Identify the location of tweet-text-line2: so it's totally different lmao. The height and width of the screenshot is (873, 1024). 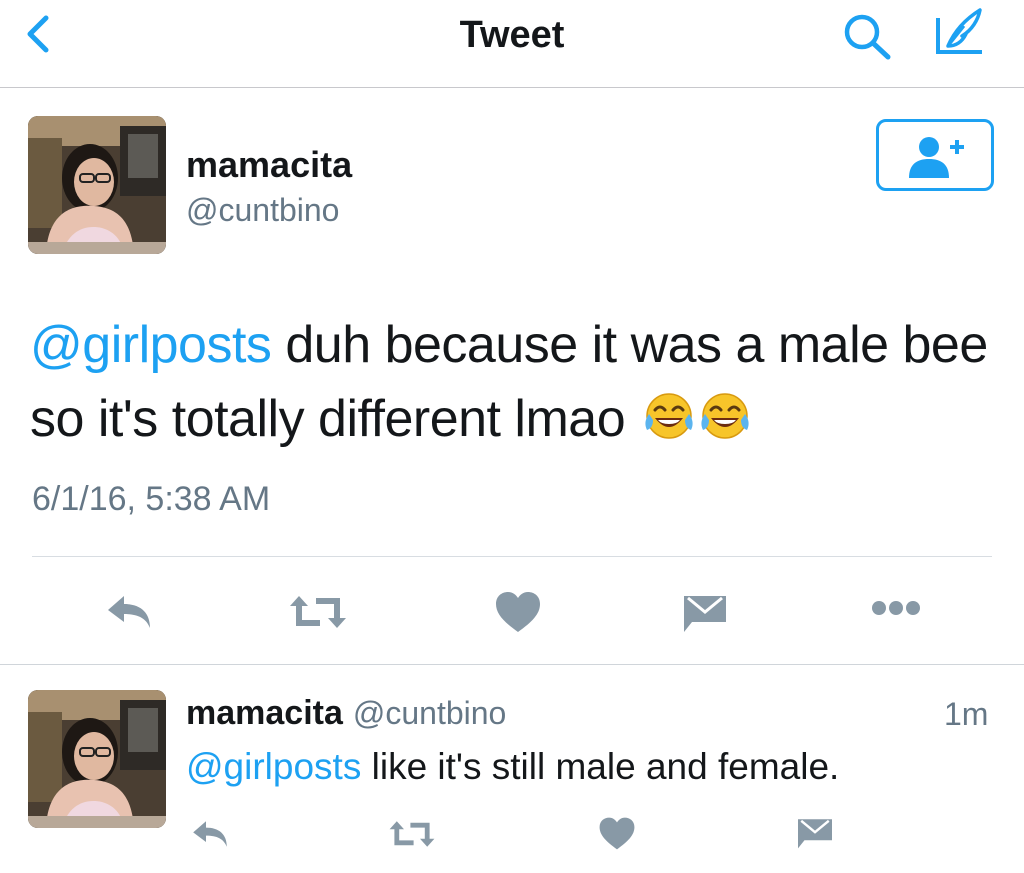
(328, 419).